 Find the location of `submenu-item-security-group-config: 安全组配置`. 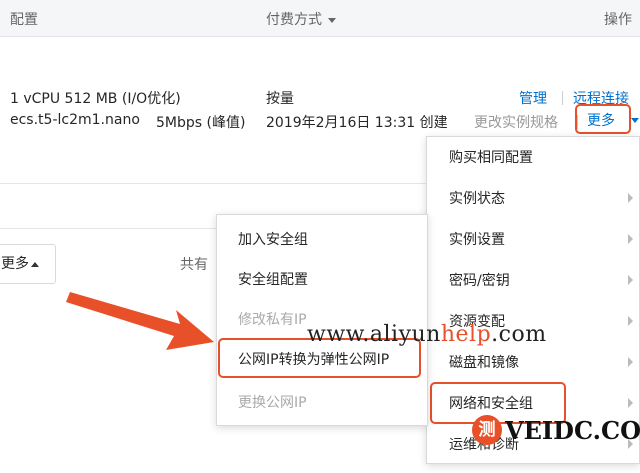

submenu-item-security-group-config: 安全组配置 is located at coordinates (273, 279).